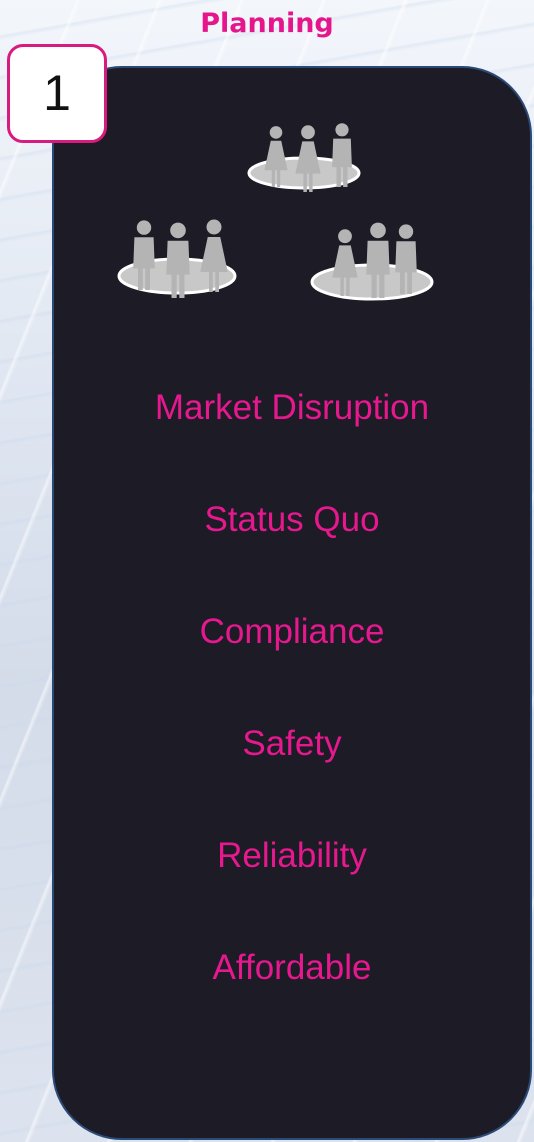  What do you see at coordinates (292, 743) in the screenshot?
I see `list-item-safety: Safety` at bounding box center [292, 743].